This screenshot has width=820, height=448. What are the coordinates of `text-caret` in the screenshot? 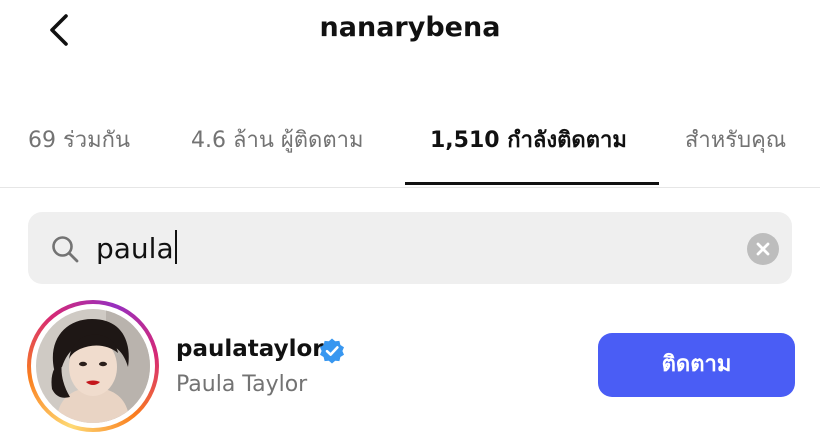 It's located at (175, 247).